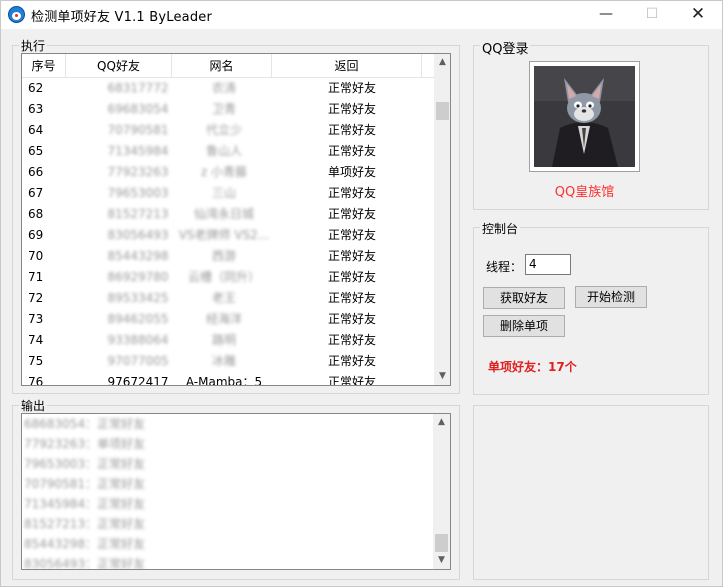 This screenshot has width=723, height=587. I want to click on row-no: 68, so click(36, 214).